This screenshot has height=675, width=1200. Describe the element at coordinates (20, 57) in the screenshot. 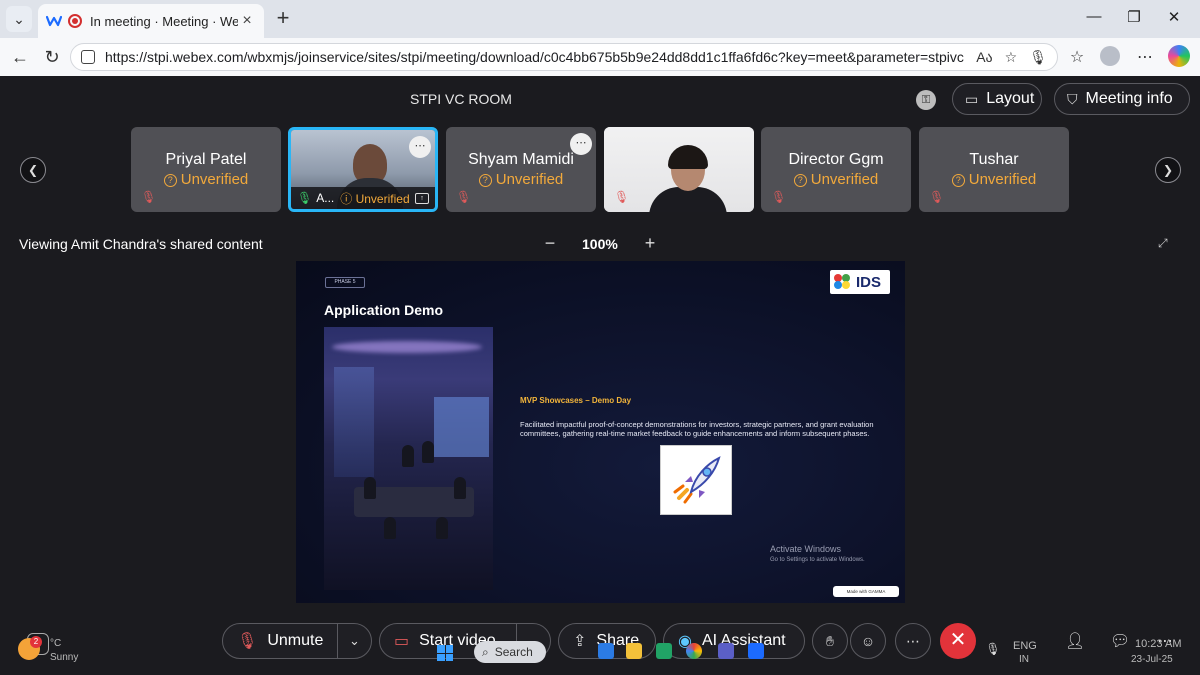

I see `back-arrow-icon: ←` at that location.